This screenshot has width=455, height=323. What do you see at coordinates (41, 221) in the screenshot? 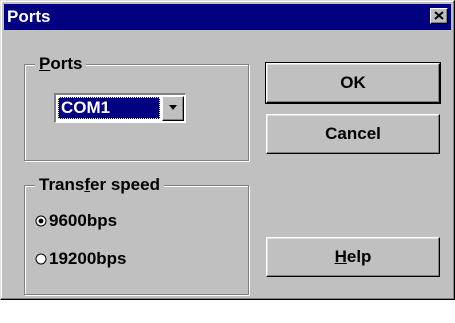
I see `radio-checked-icon` at bounding box center [41, 221].